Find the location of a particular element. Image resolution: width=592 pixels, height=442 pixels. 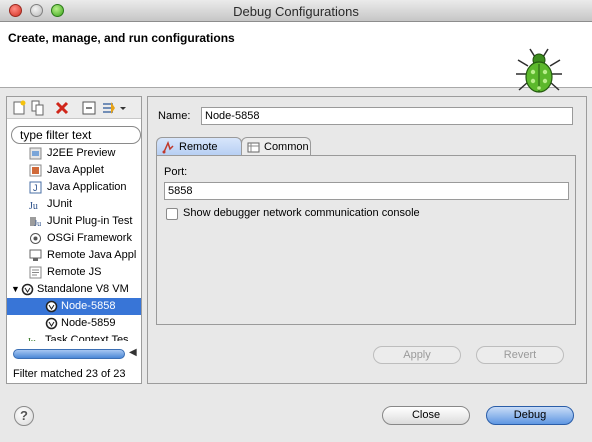

task-context-icon: Ju is located at coordinates (31, 339).